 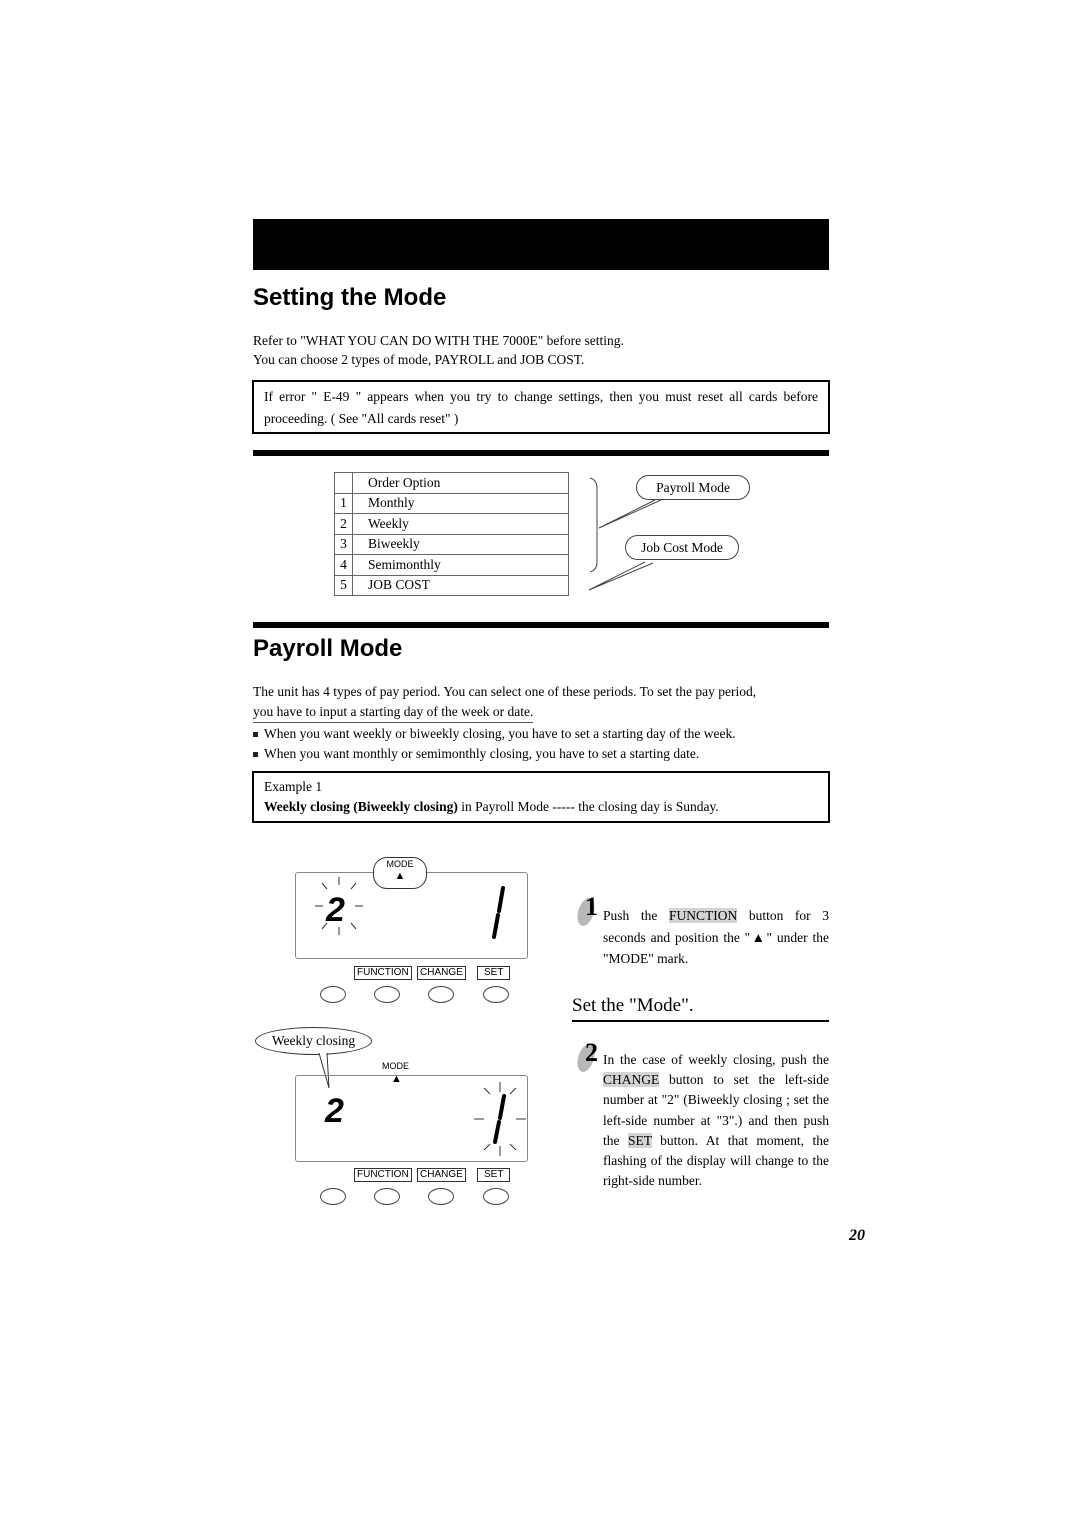 I want to click on payroll-mode-callout: Payroll Mode, so click(x=693, y=487).